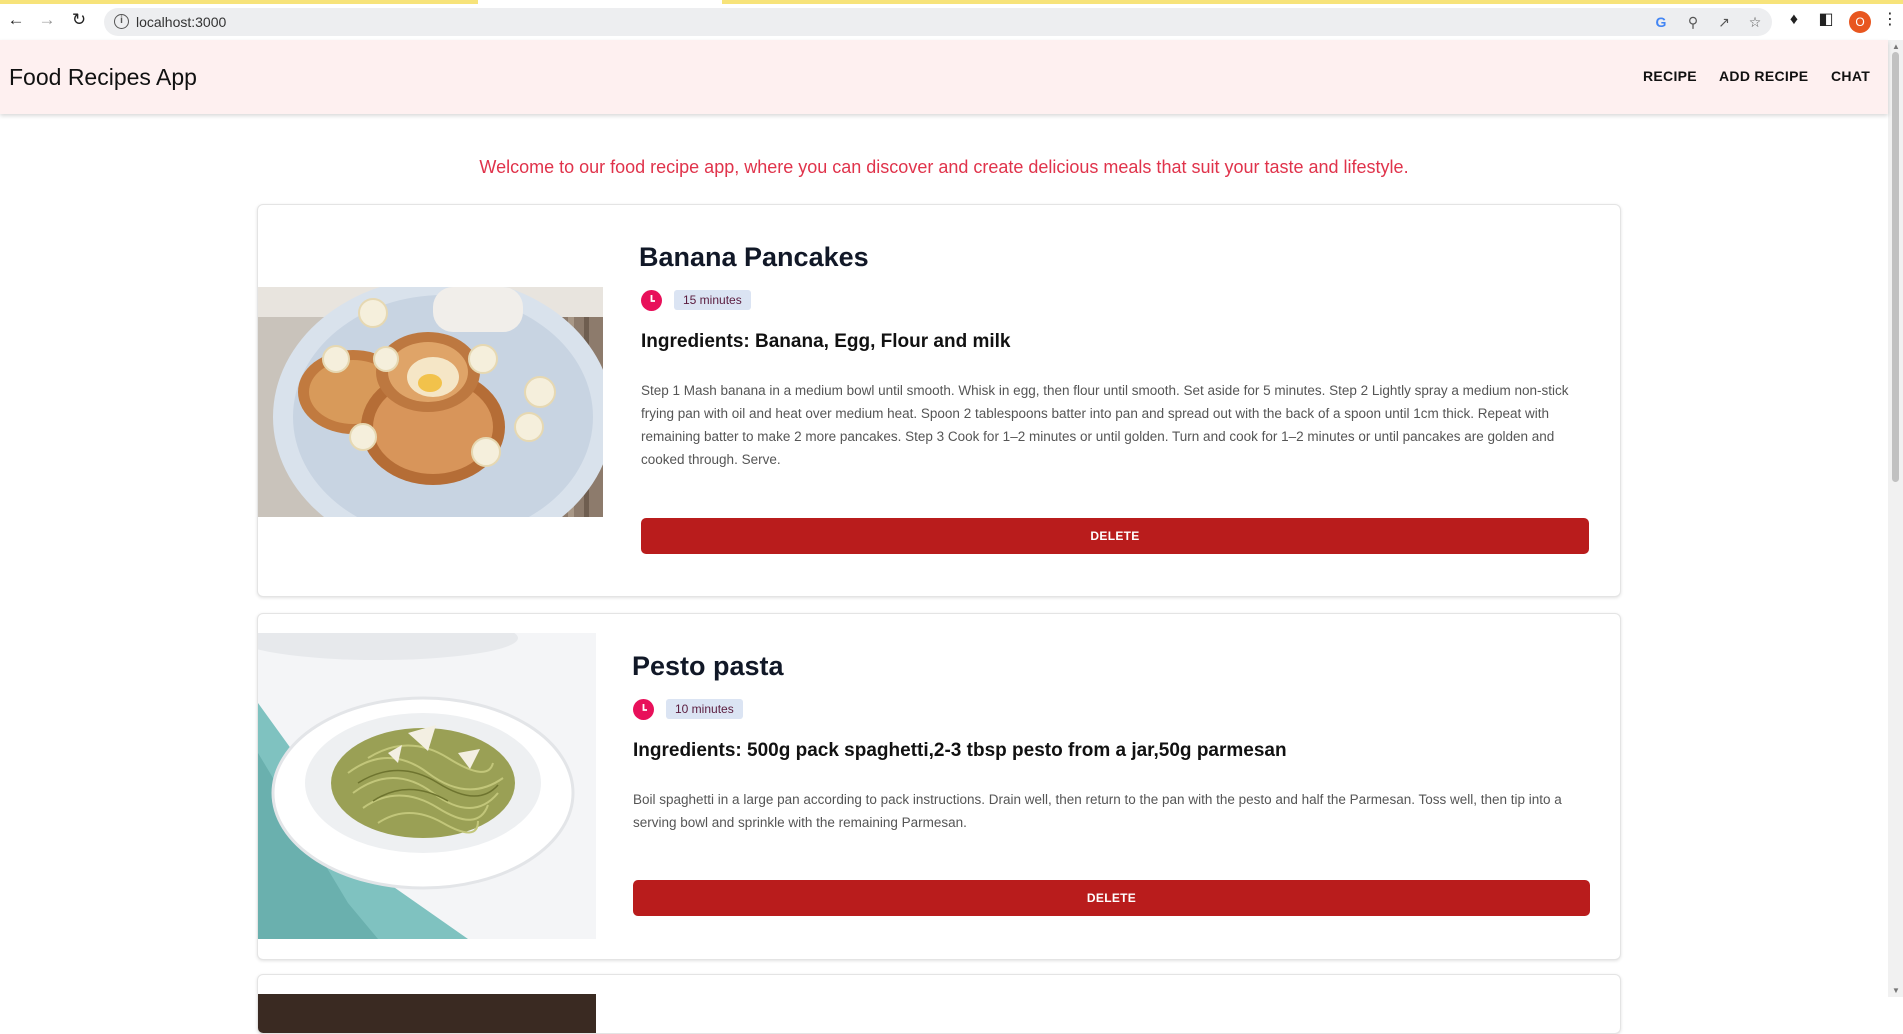 The height and width of the screenshot is (1034, 1903). What do you see at coordinates (1860, 22) in the screenshot?
I see `profile-avatar: O` at bounding box center [1860, 22].